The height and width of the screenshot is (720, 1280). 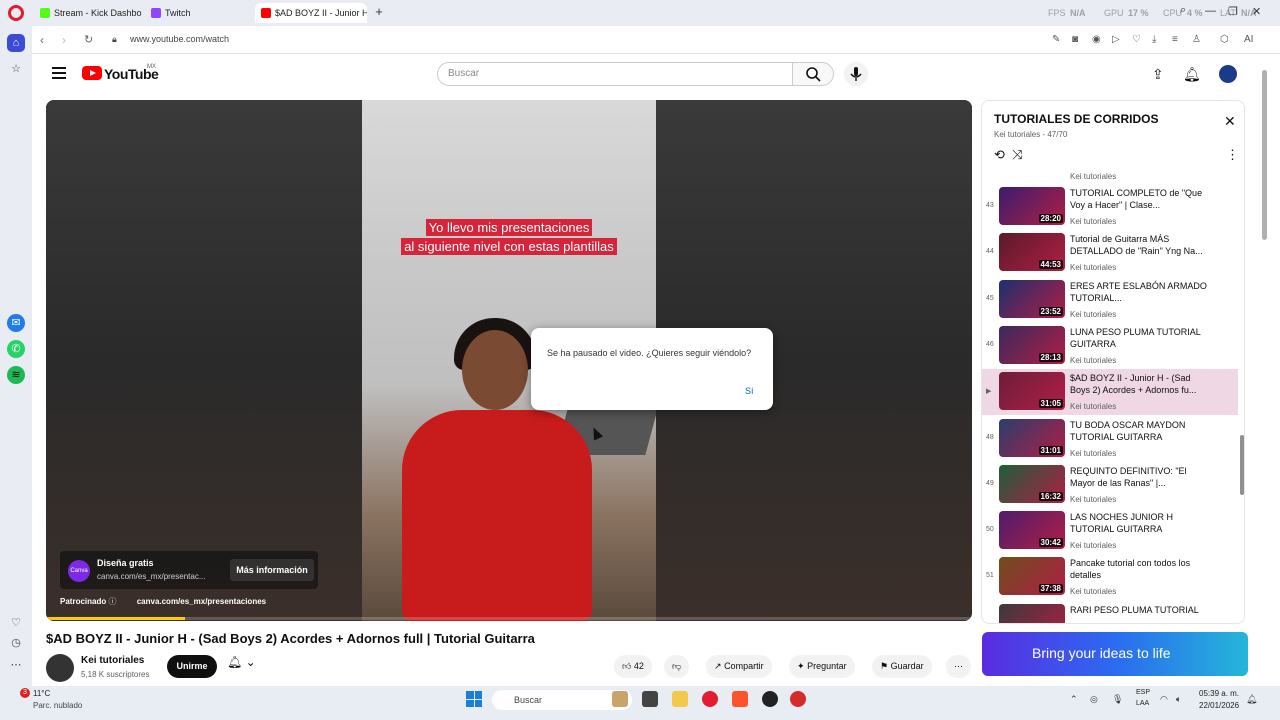 I want to click on tab-twitch: Twitch, so click(x=198, y=13).